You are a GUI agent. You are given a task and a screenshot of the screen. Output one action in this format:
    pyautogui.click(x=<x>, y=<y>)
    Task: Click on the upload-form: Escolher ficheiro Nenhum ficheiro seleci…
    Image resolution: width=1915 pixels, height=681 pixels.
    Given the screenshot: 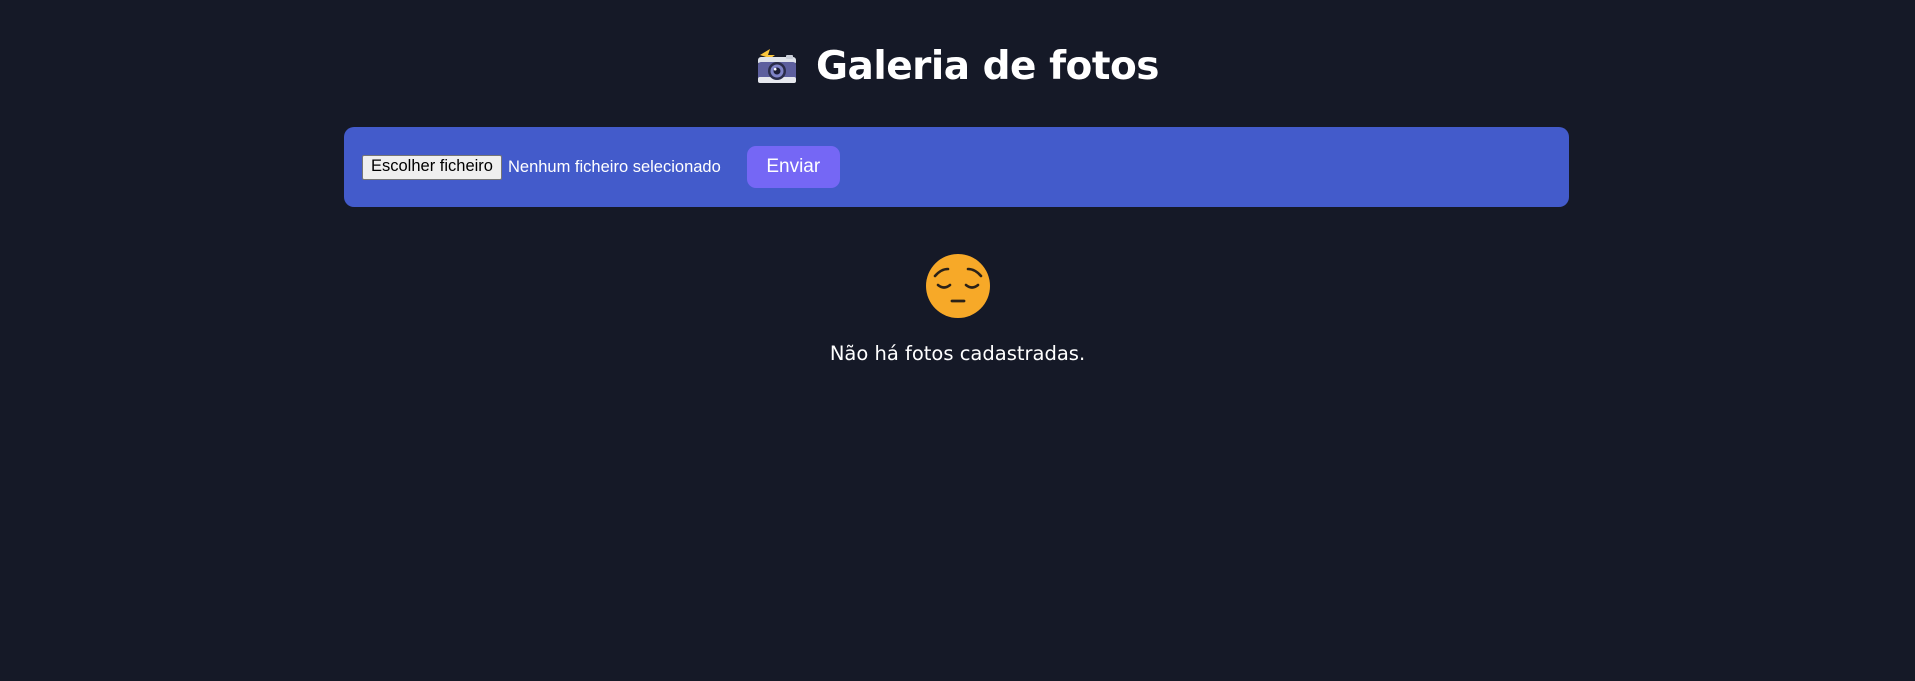 What is the action you would take?
    pyautogui.click(x=956, y=167)
    